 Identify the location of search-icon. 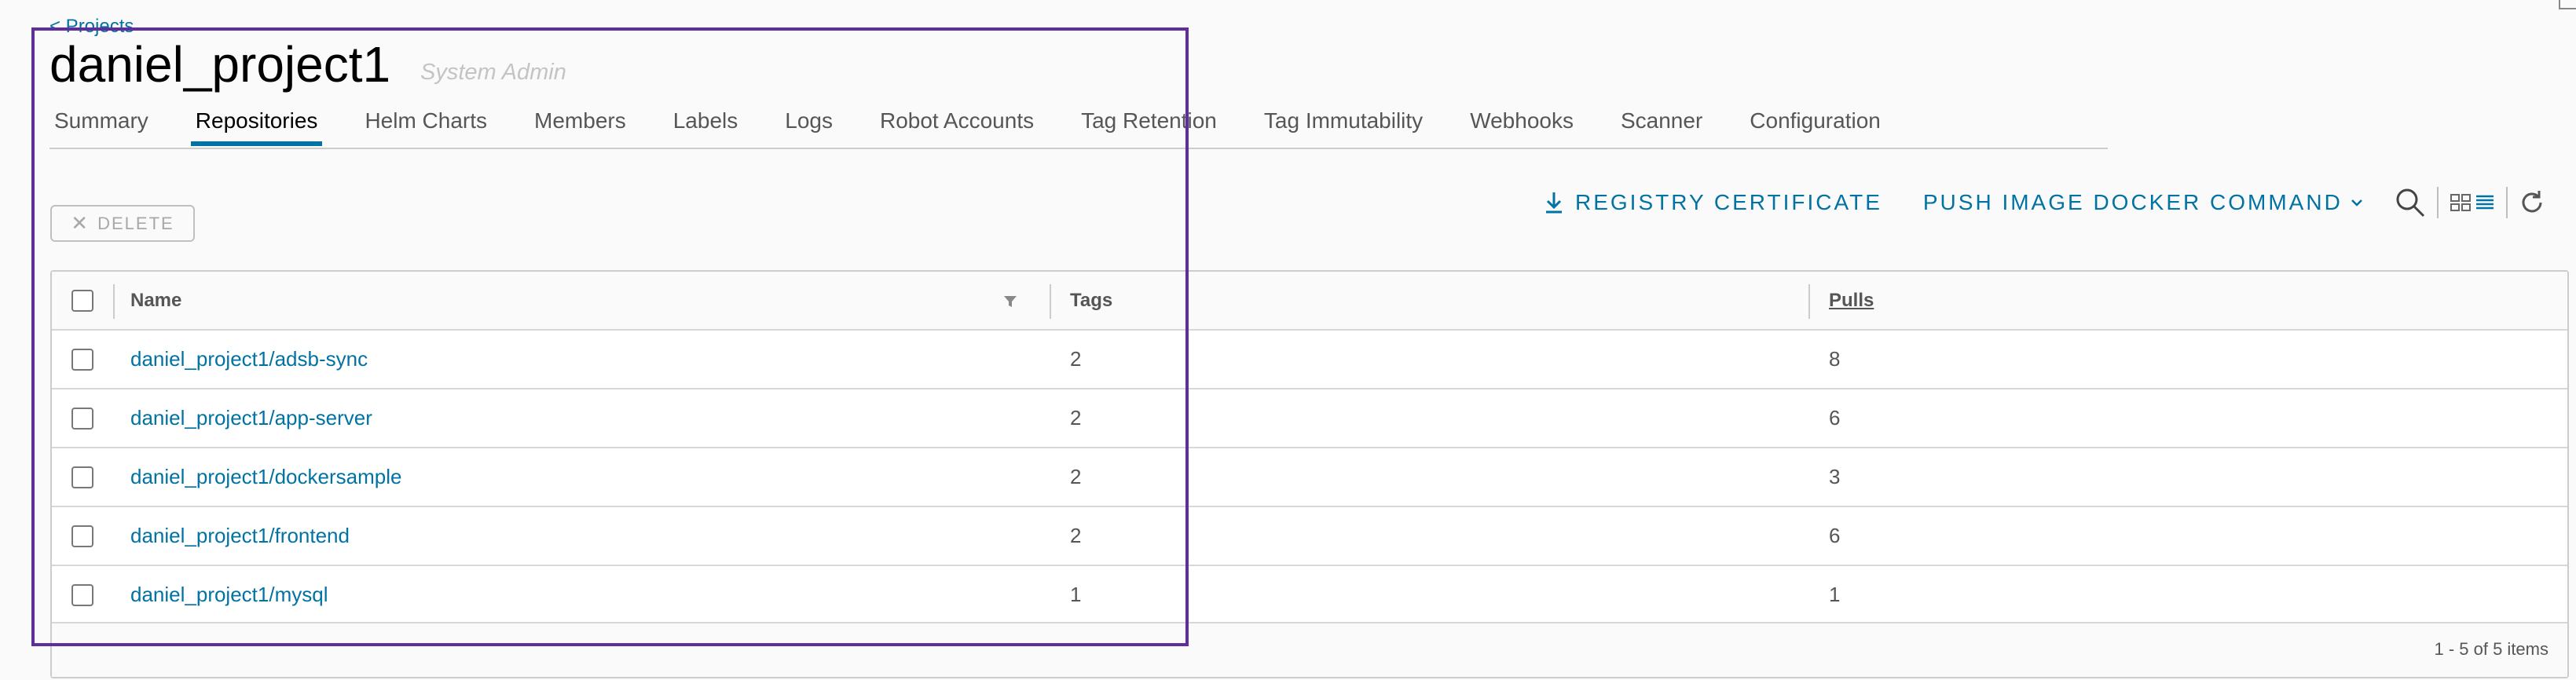
(2410, 203).